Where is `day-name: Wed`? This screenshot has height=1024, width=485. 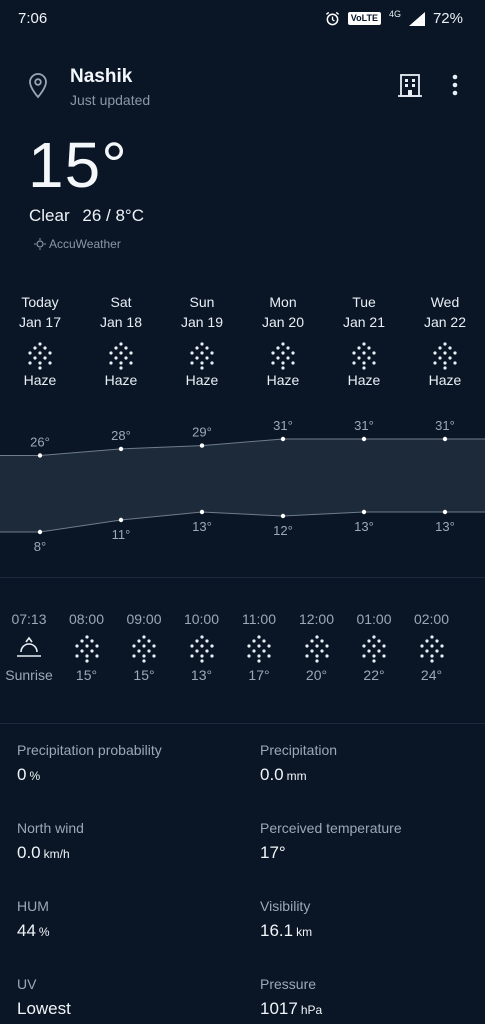 day-name: Wed is located at coordinates (445, 302).